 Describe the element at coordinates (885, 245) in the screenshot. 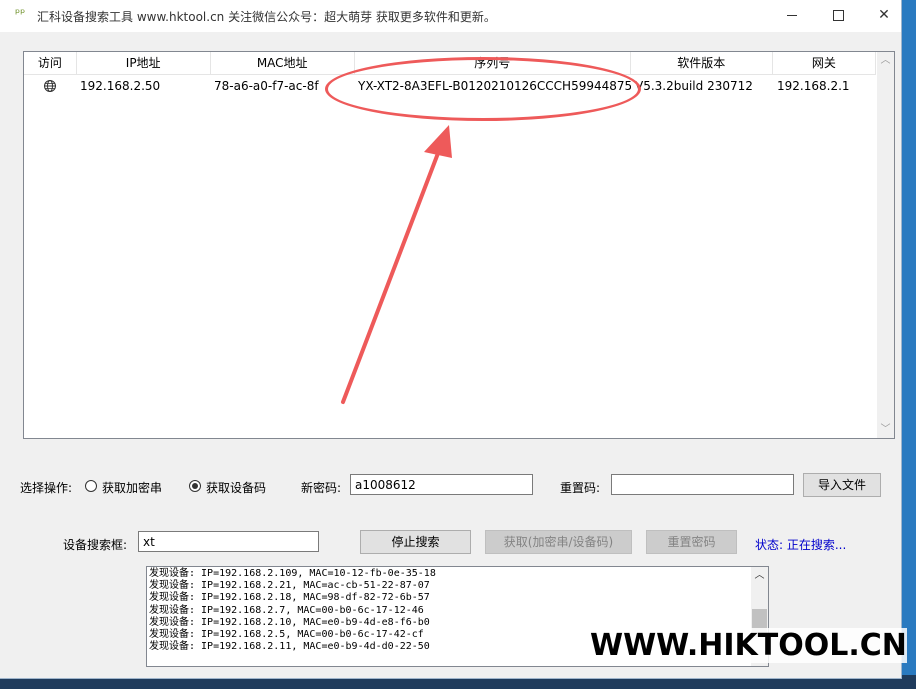

I see `list-scrollbar: ︿ ﹀` at that location.